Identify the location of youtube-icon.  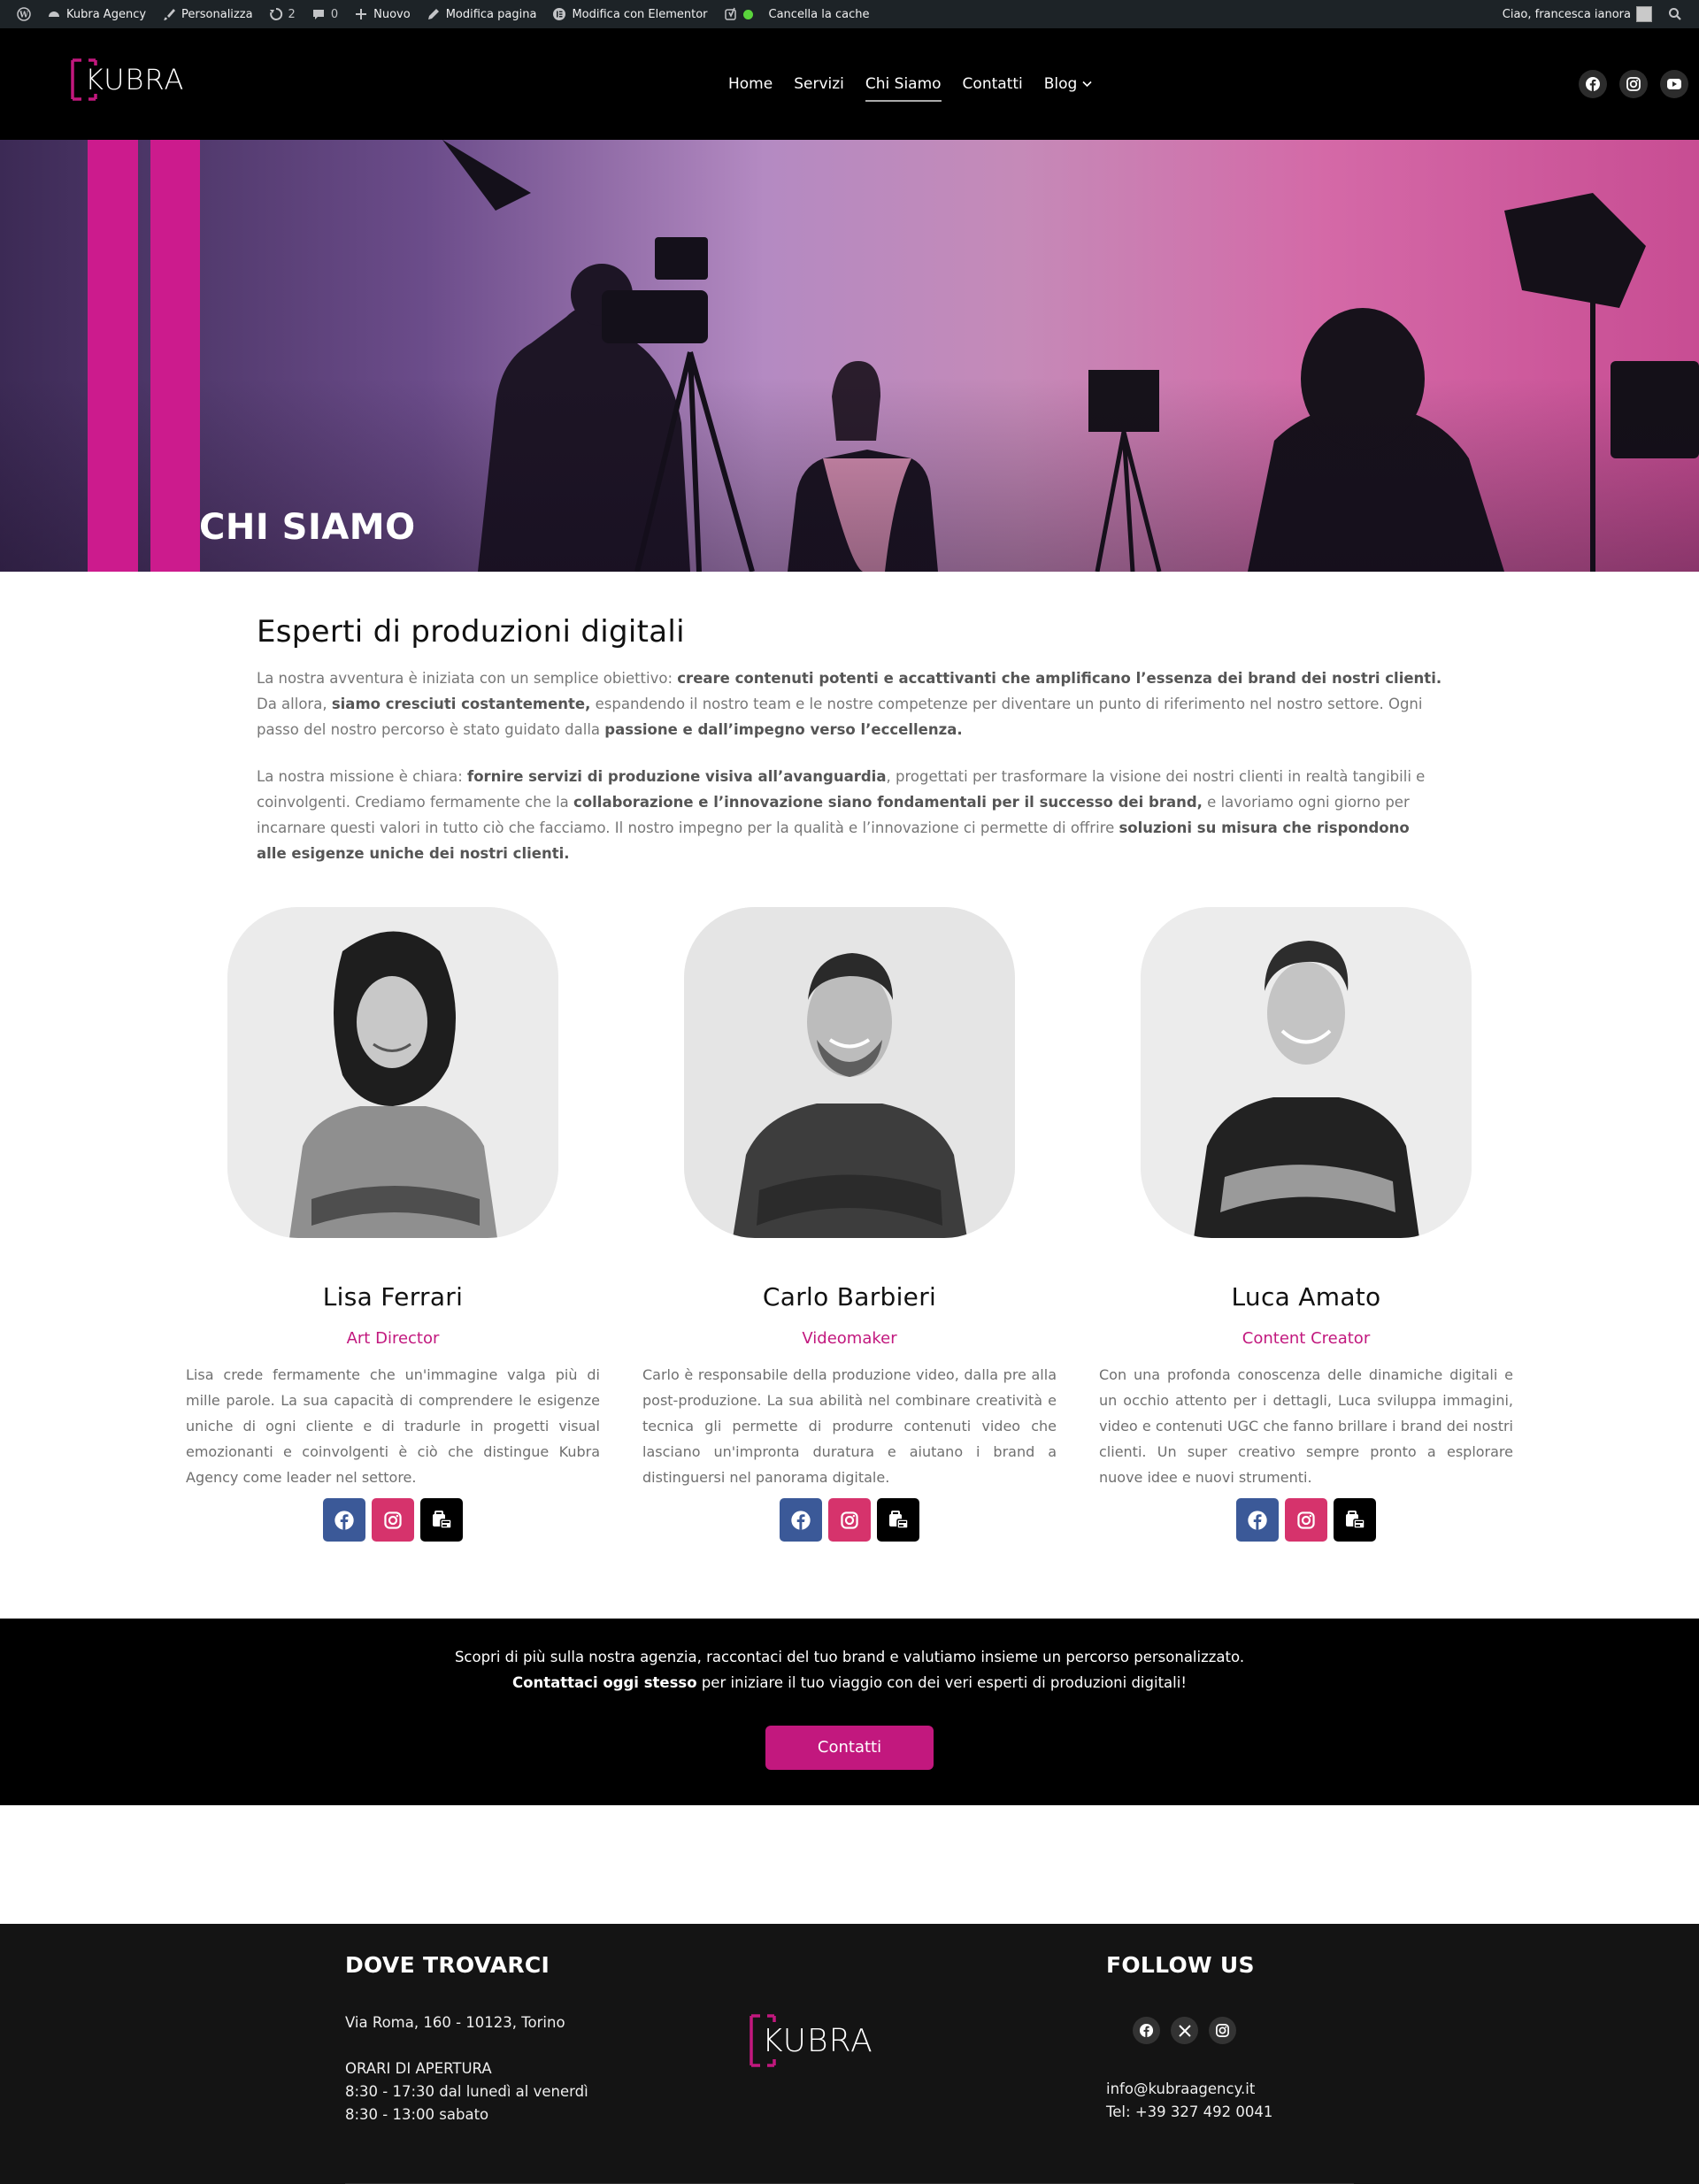
(1674, 84).